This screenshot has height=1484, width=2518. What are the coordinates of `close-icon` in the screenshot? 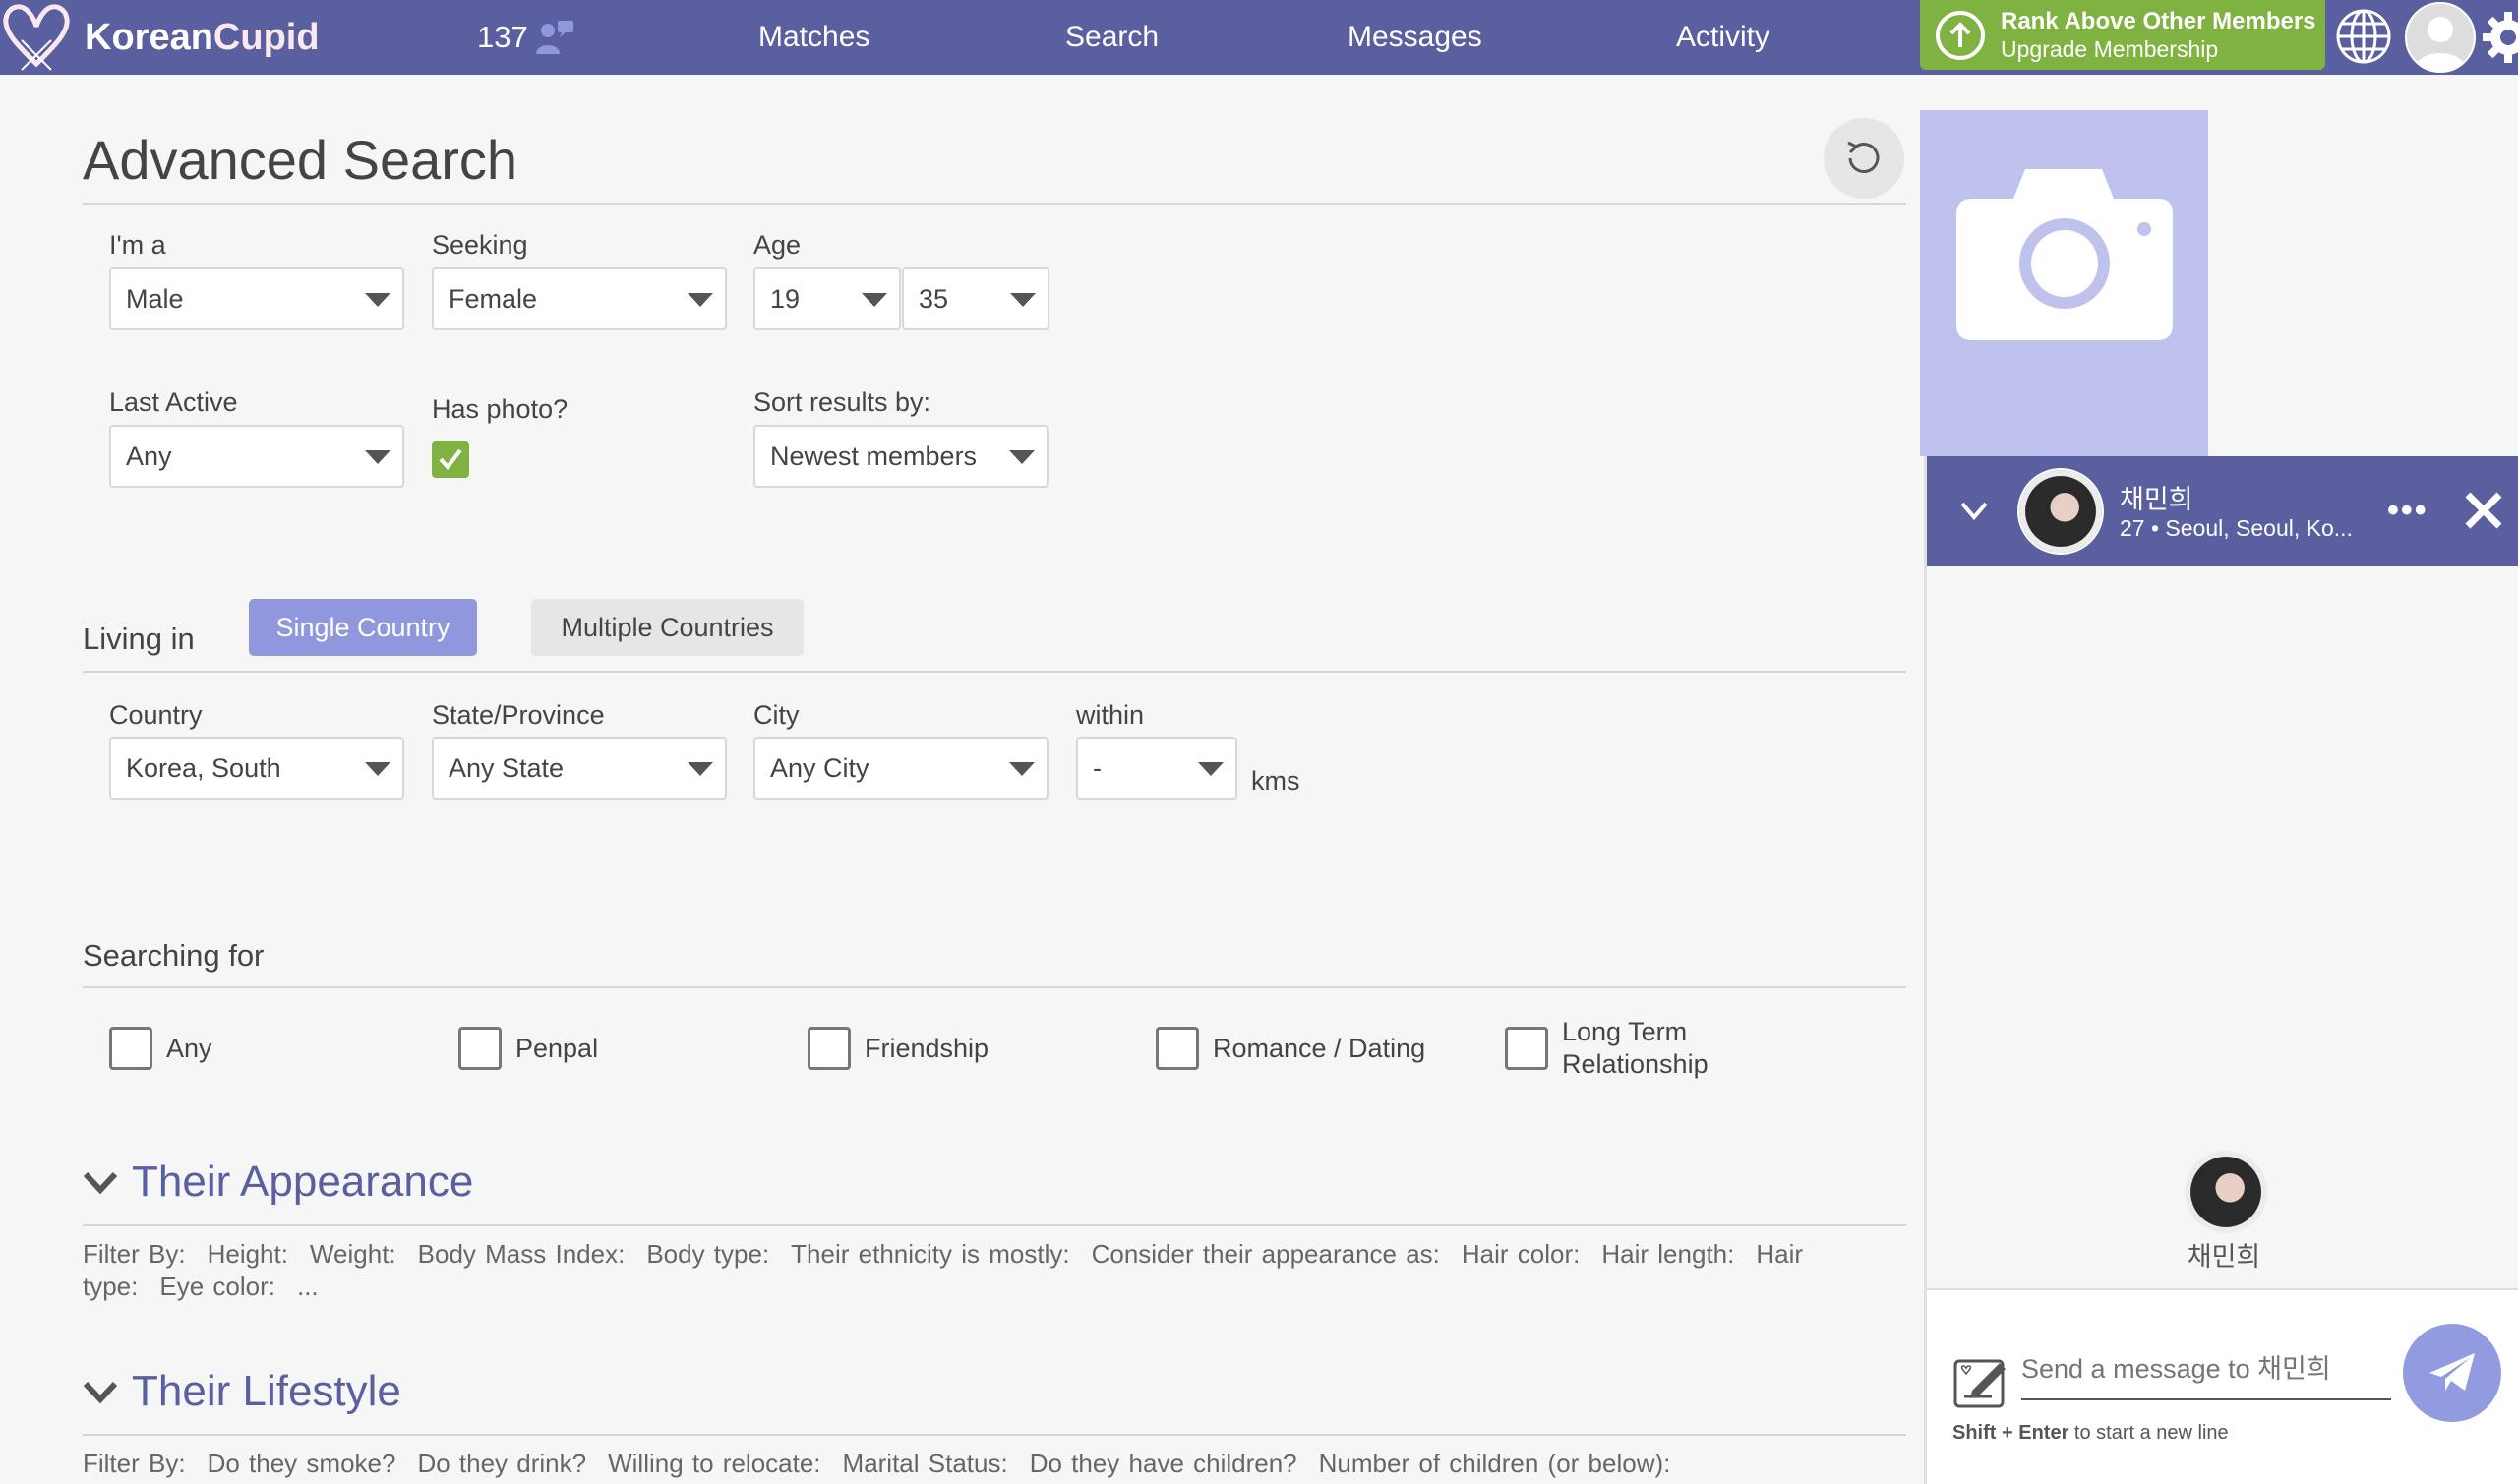 It's located at (2483, 511).